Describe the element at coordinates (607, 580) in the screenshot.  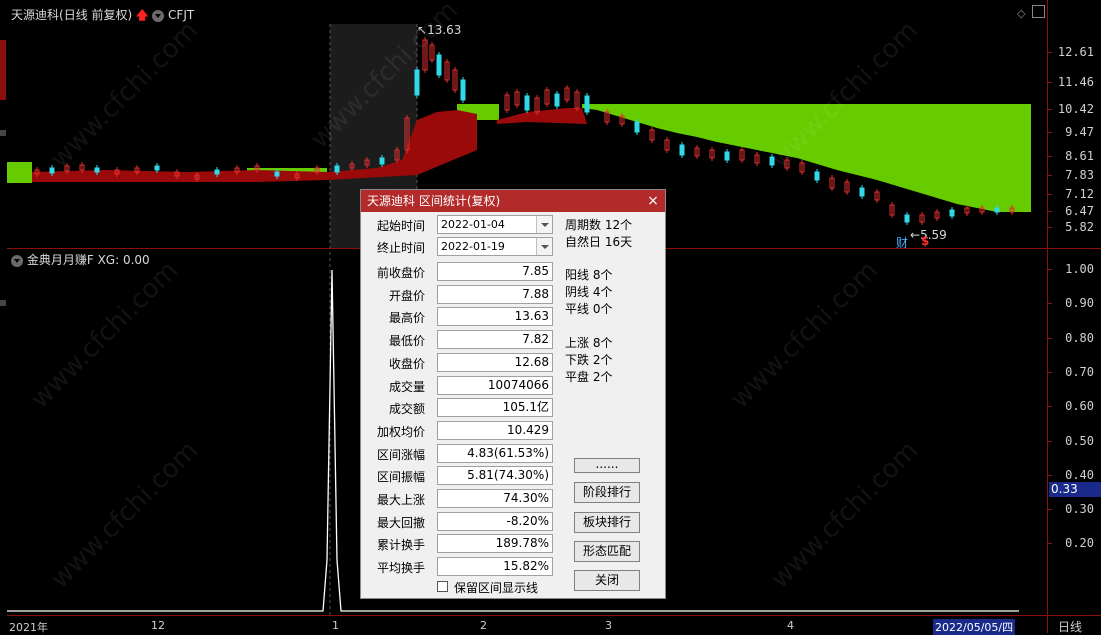
I see `close-button: 关闭` at that location.